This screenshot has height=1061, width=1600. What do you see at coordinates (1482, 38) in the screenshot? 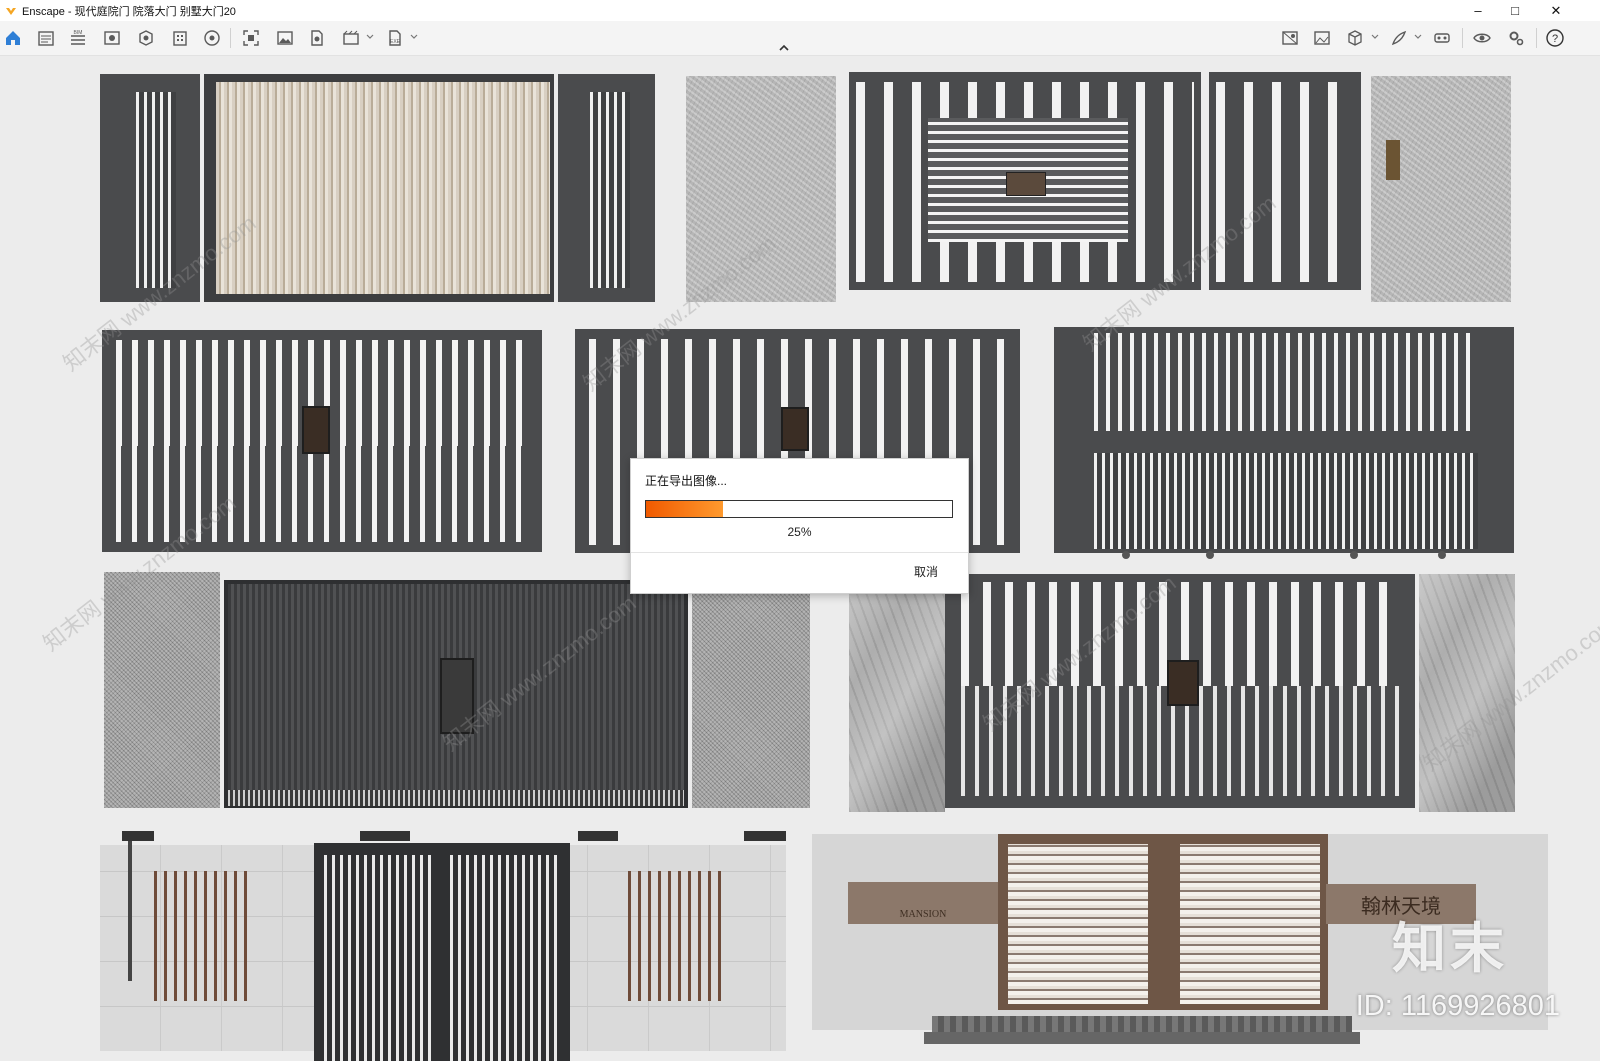
I see `eye-icon` at bounding box center [1482, 38].